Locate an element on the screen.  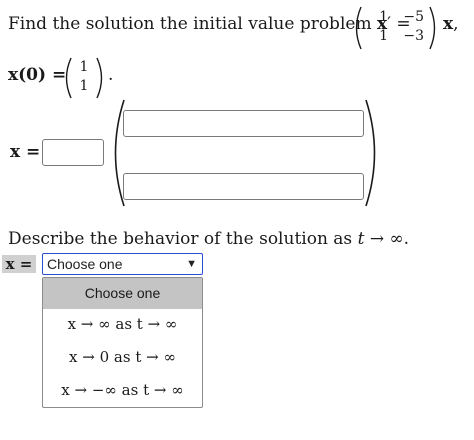
dropdown-header-option: Choose one is located at coordinates (122, 293).